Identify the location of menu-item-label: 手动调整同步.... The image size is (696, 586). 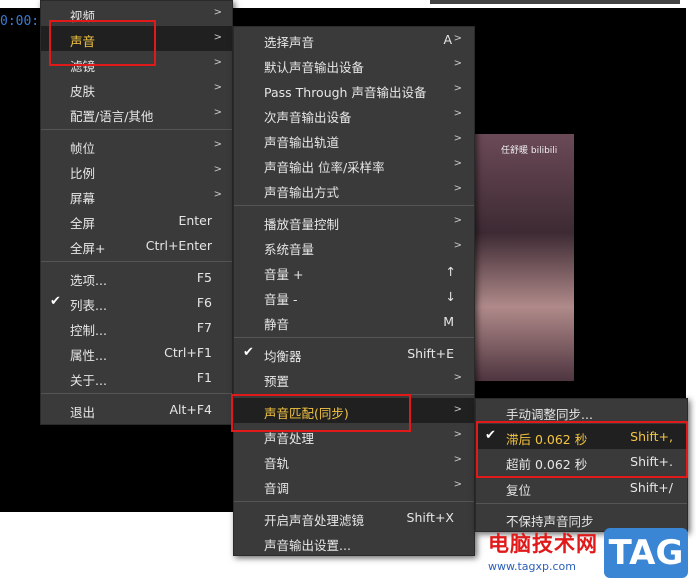
(549, 414).